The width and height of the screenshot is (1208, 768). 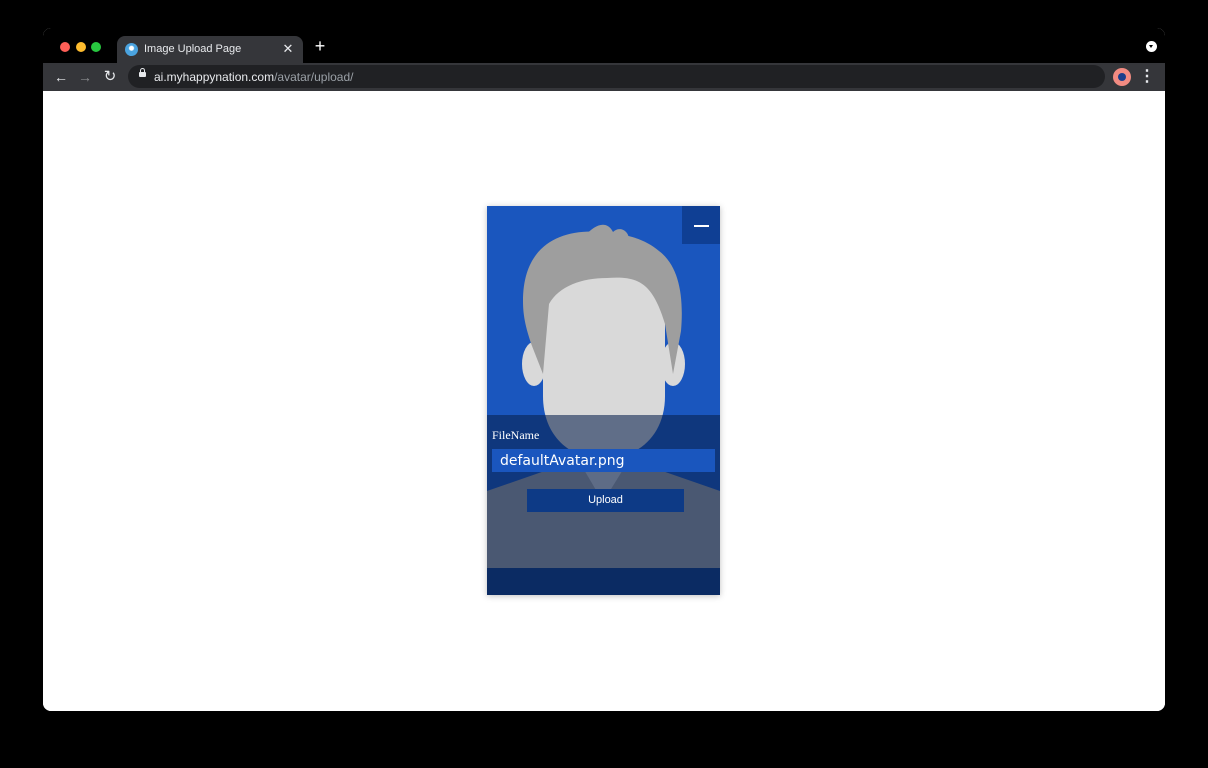 I want to click on more-menu-icon: ⋮, so click(x=1147, y=77).